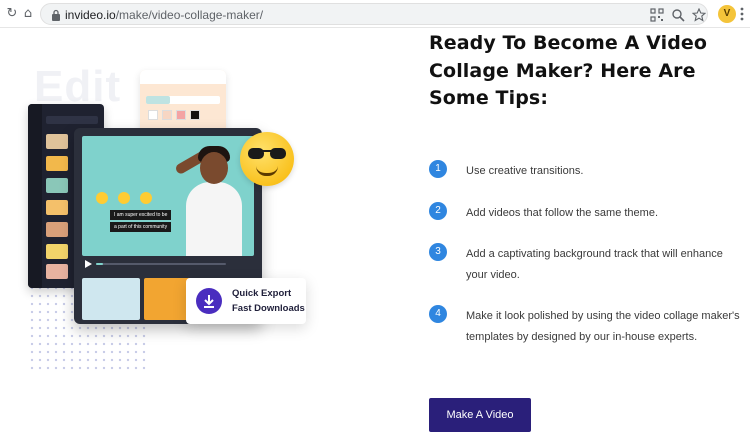  I want to click on make-a-video-button: Make A Video, so click(480, 415).